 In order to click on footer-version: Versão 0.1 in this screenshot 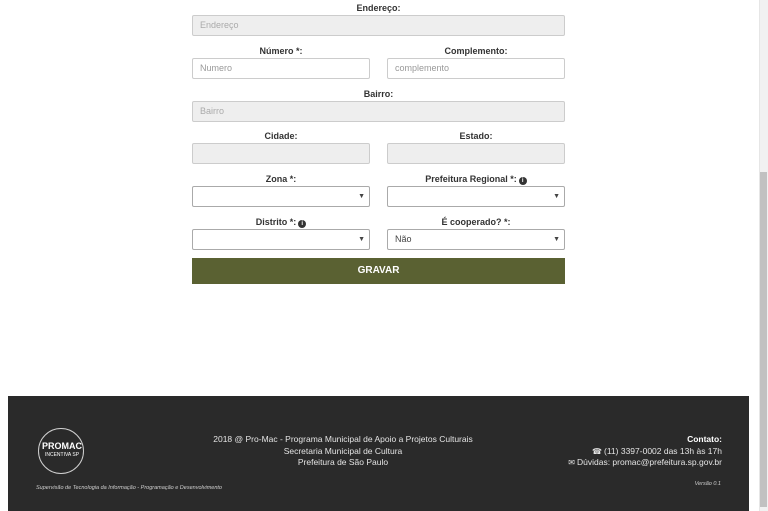, I will do `click(707, 484)`.